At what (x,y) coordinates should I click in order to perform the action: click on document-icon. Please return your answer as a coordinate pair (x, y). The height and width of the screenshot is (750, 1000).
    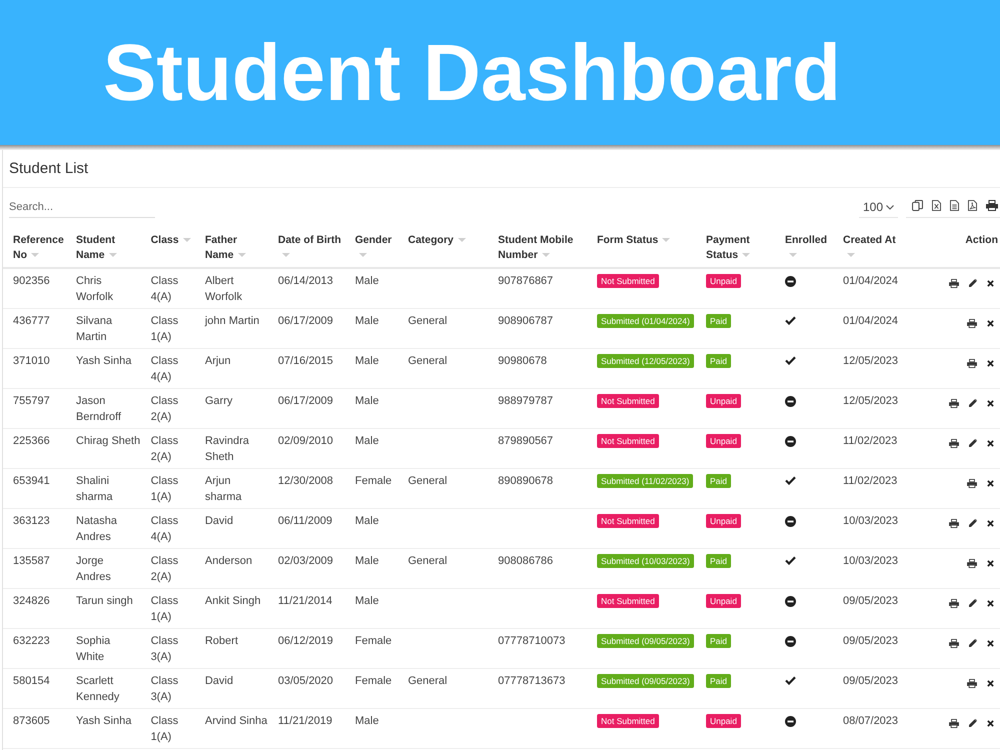
    Looking at the image, I should click on (954, 205).